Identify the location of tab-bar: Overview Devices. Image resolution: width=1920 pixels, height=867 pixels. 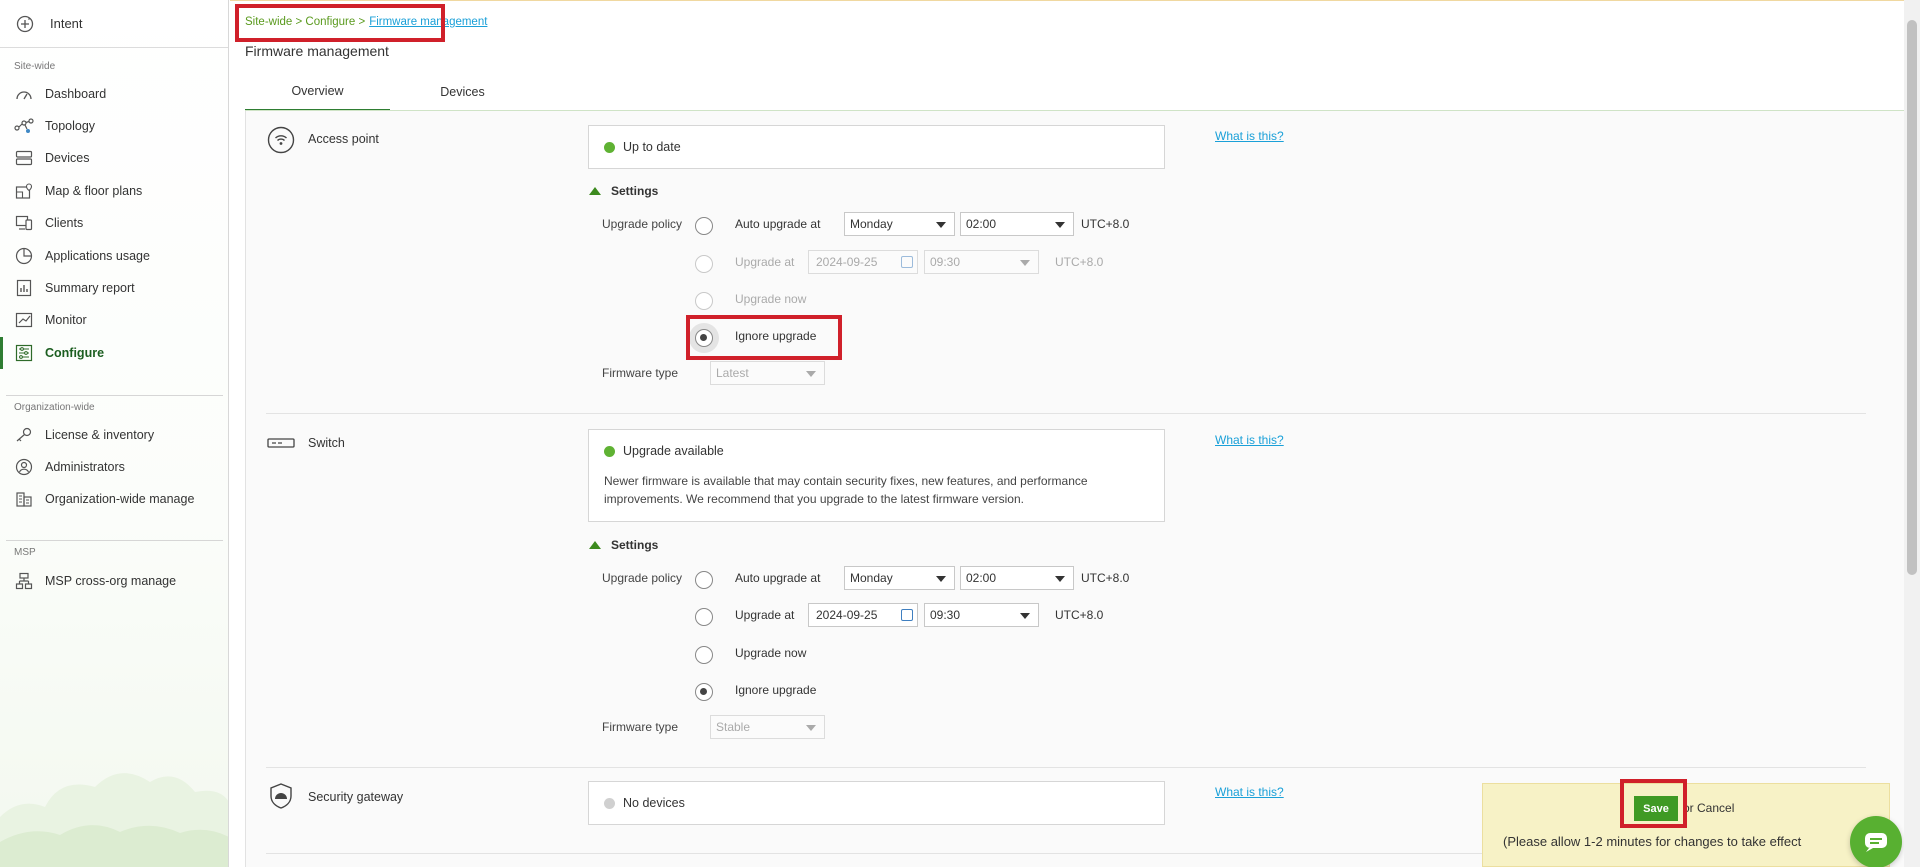
(390, 92).